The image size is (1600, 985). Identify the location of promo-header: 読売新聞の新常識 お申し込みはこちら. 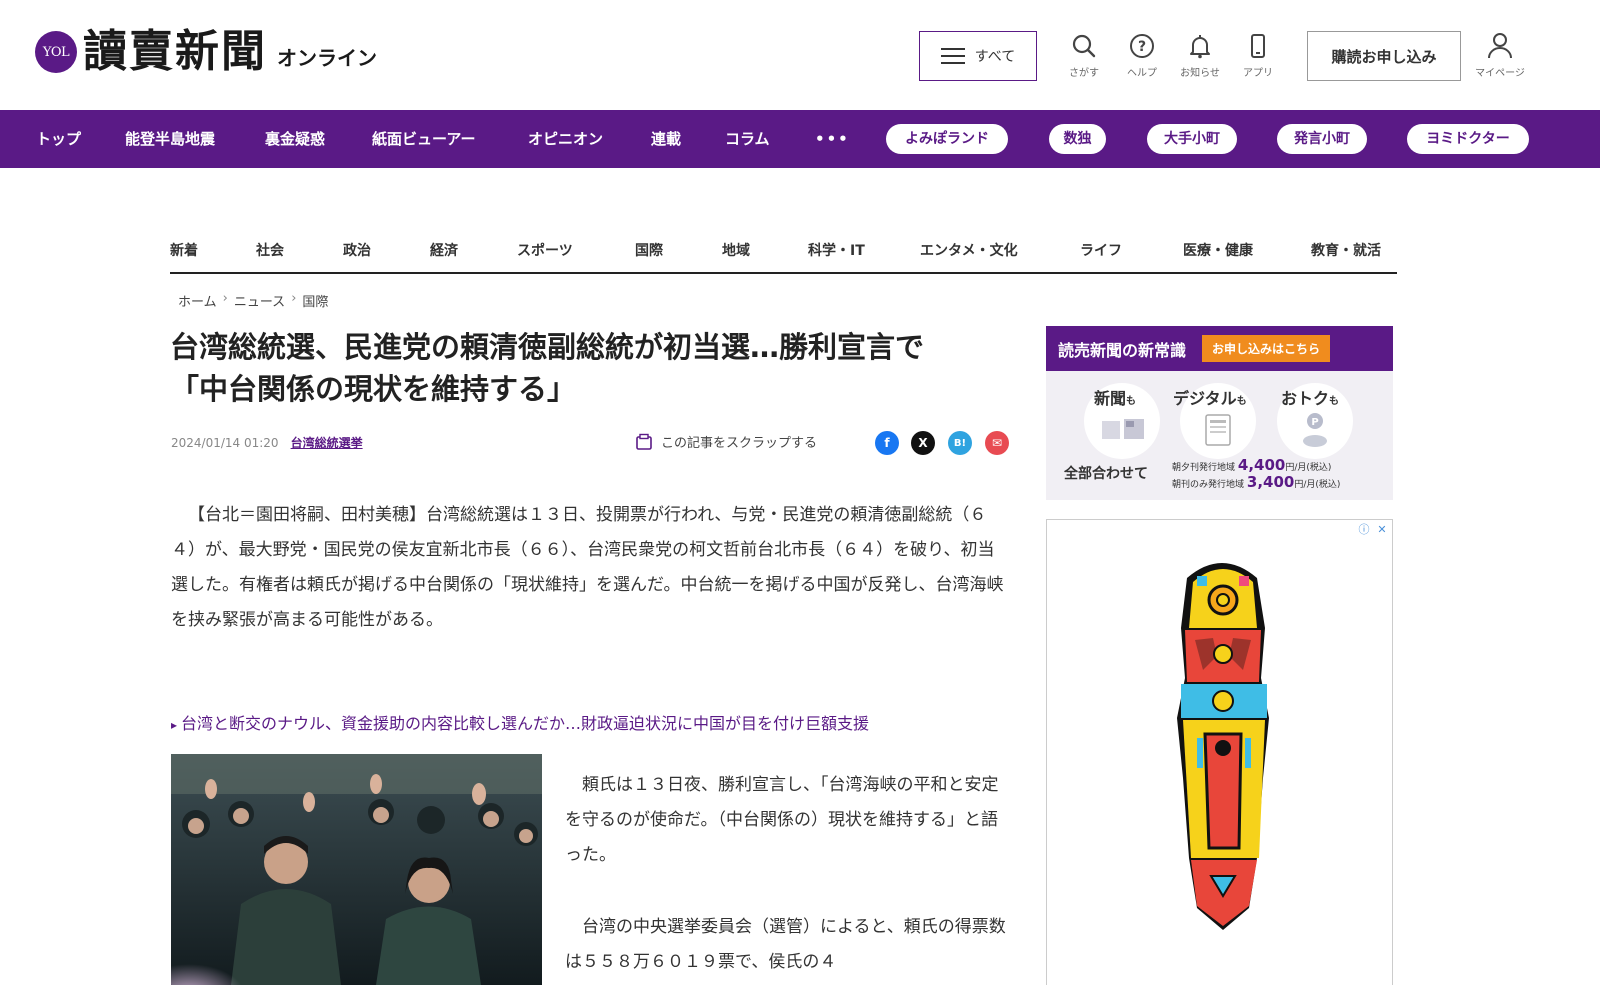
(1219, 348).